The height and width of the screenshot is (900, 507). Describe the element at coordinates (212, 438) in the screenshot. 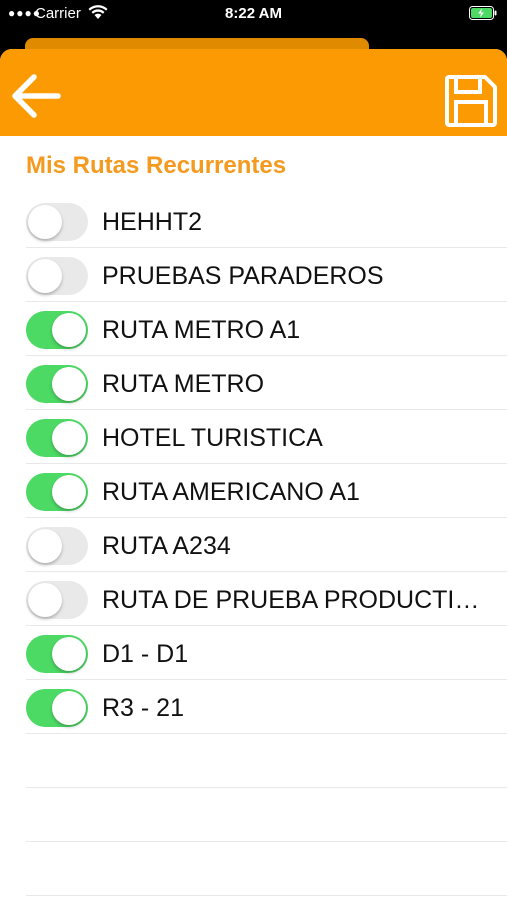

I see `route-label: HOTEL TURISTICA` at that location.